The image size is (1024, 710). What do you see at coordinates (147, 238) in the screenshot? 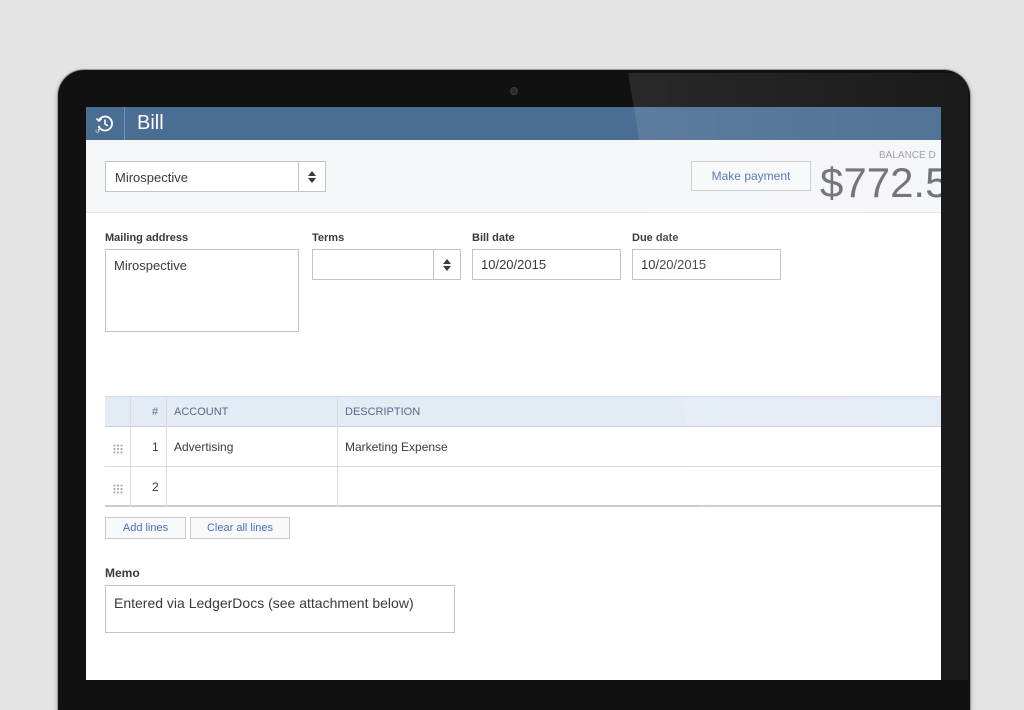
I see `mailing-address-label: Mailing address` at bounding box center [147, 238].